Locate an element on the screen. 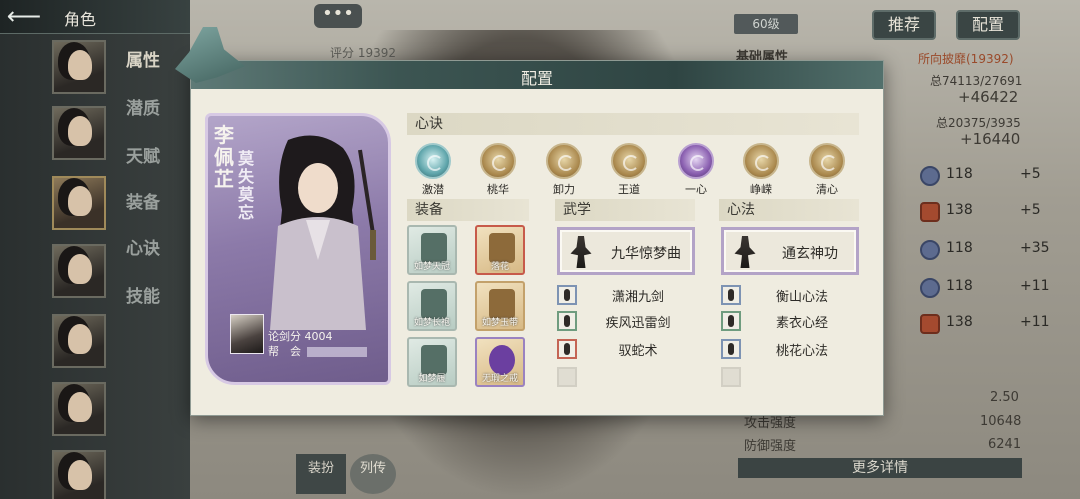  menu-talent: 天赋 is located at coordinates (143, 154).